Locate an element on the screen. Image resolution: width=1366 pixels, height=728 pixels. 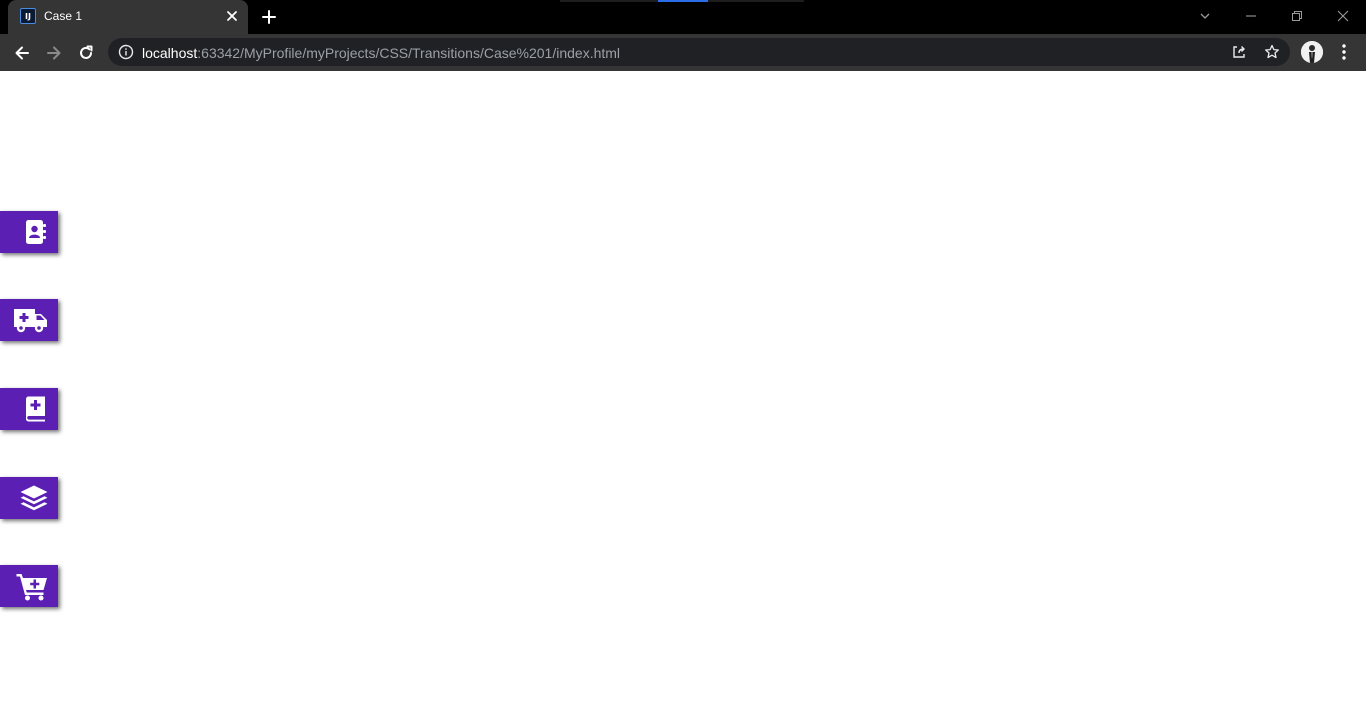
layers-button is located at coordinates (29, 498).